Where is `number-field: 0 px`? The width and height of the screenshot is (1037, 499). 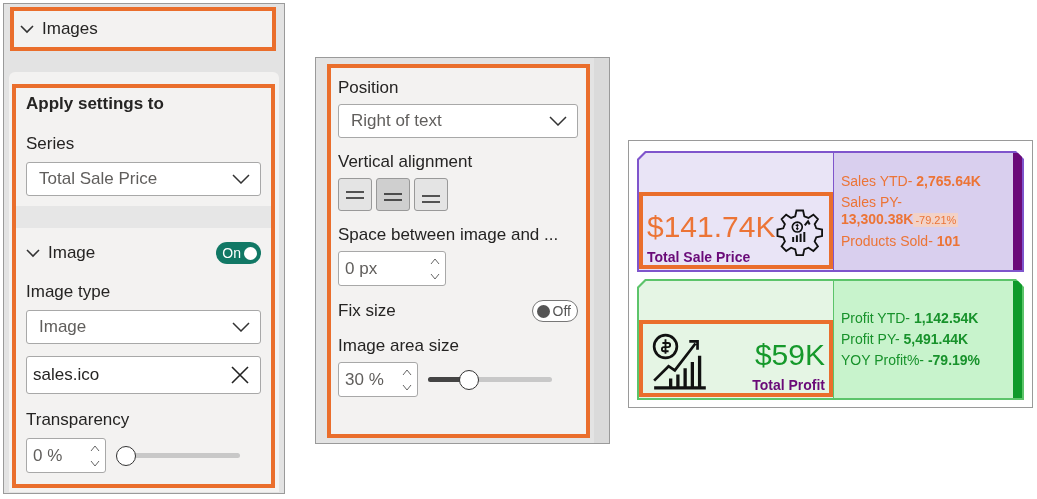
number-field: 0 px is located at coordinates (392, 268).